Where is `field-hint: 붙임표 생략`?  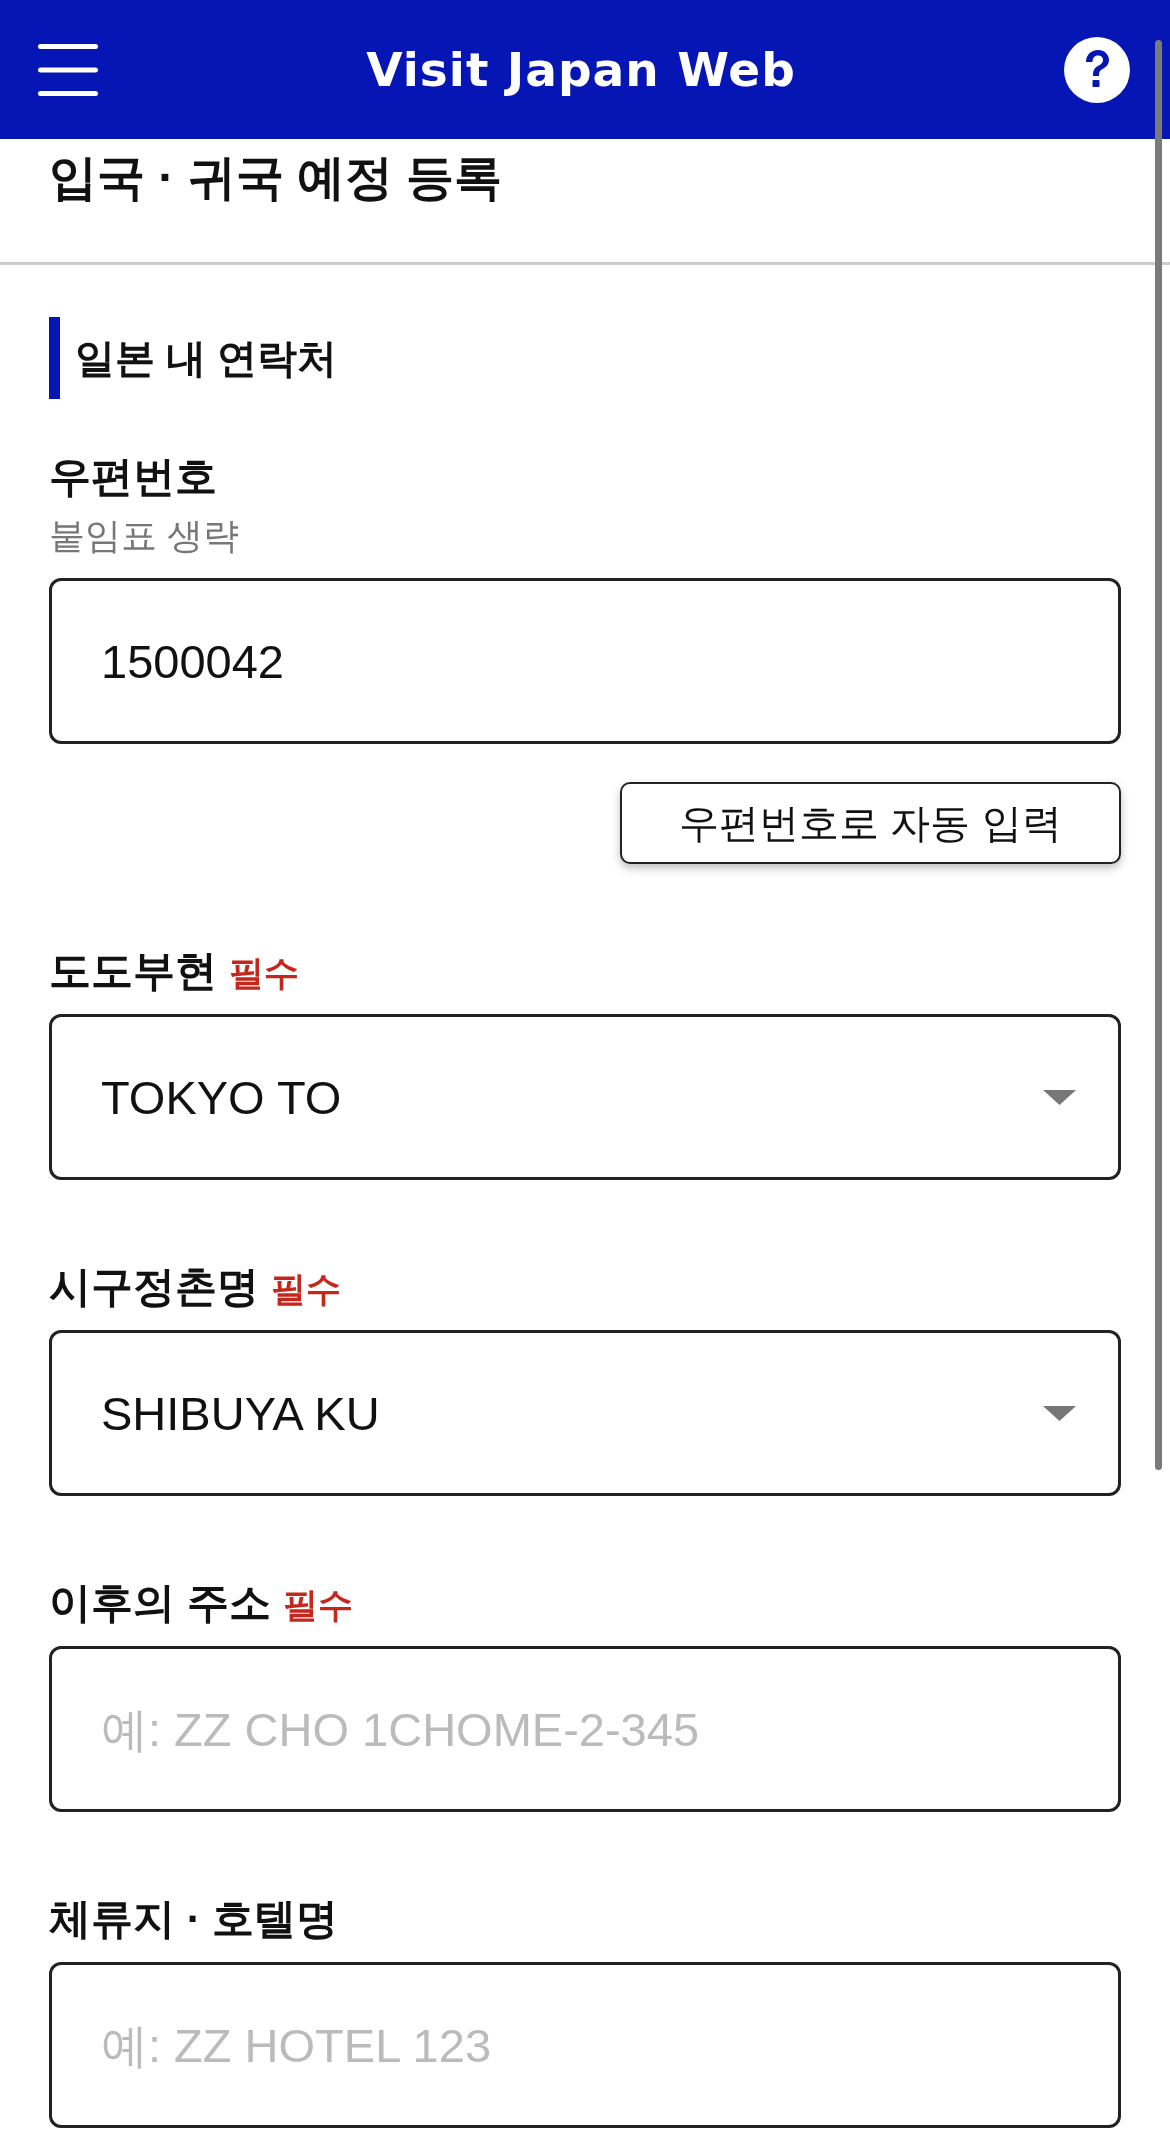 field-hint: 붙임표 생략 is located at coordinates (144, 536).